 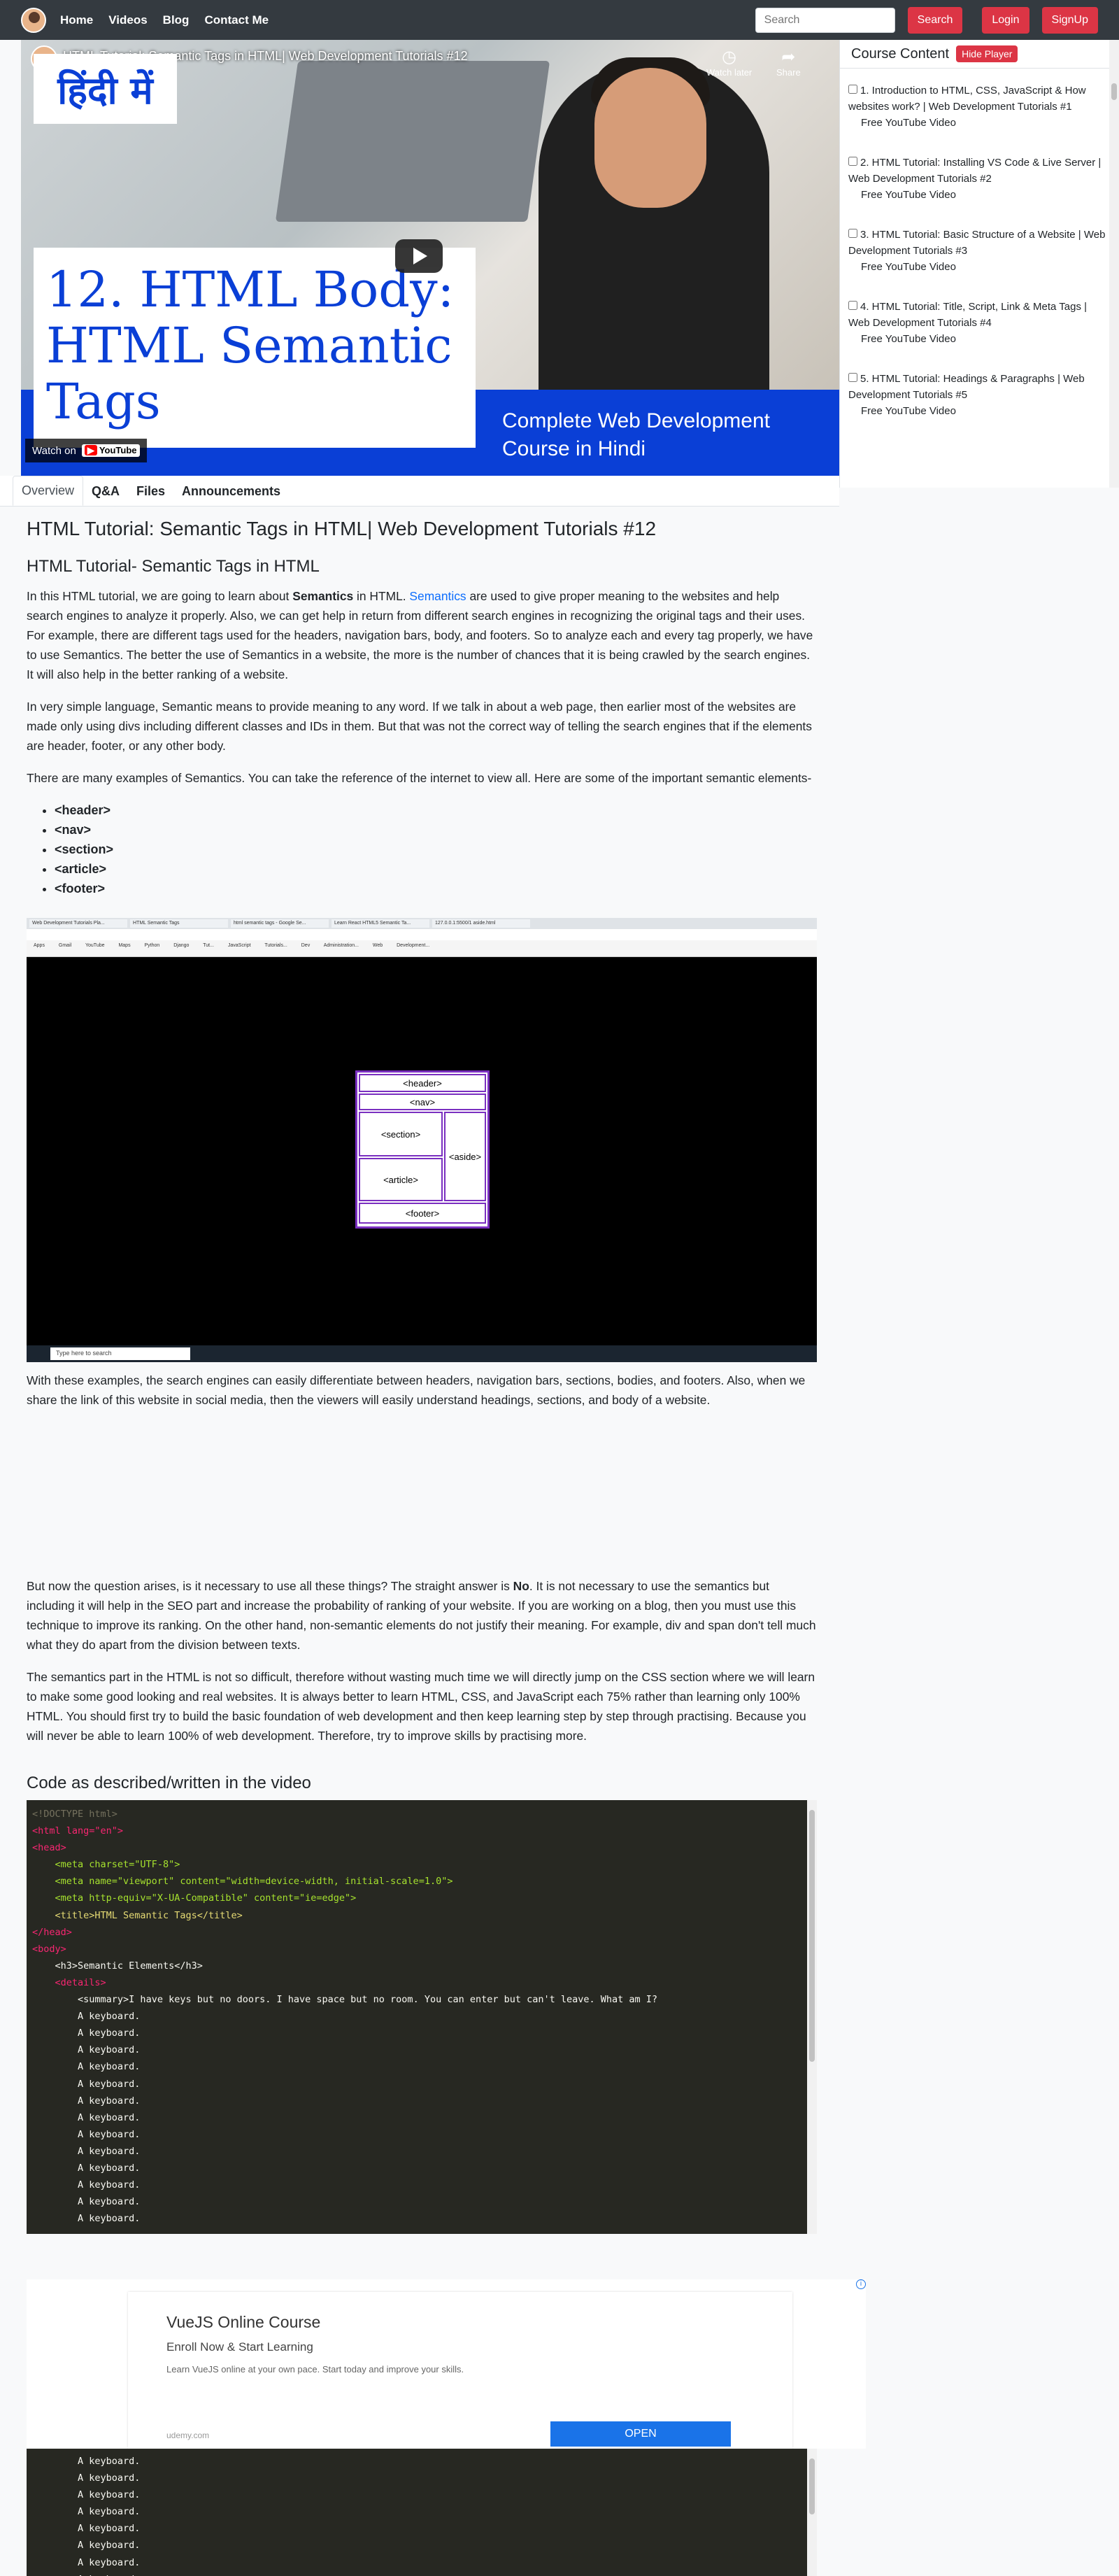 I want to click on play-button, so click(x=419, y=256).